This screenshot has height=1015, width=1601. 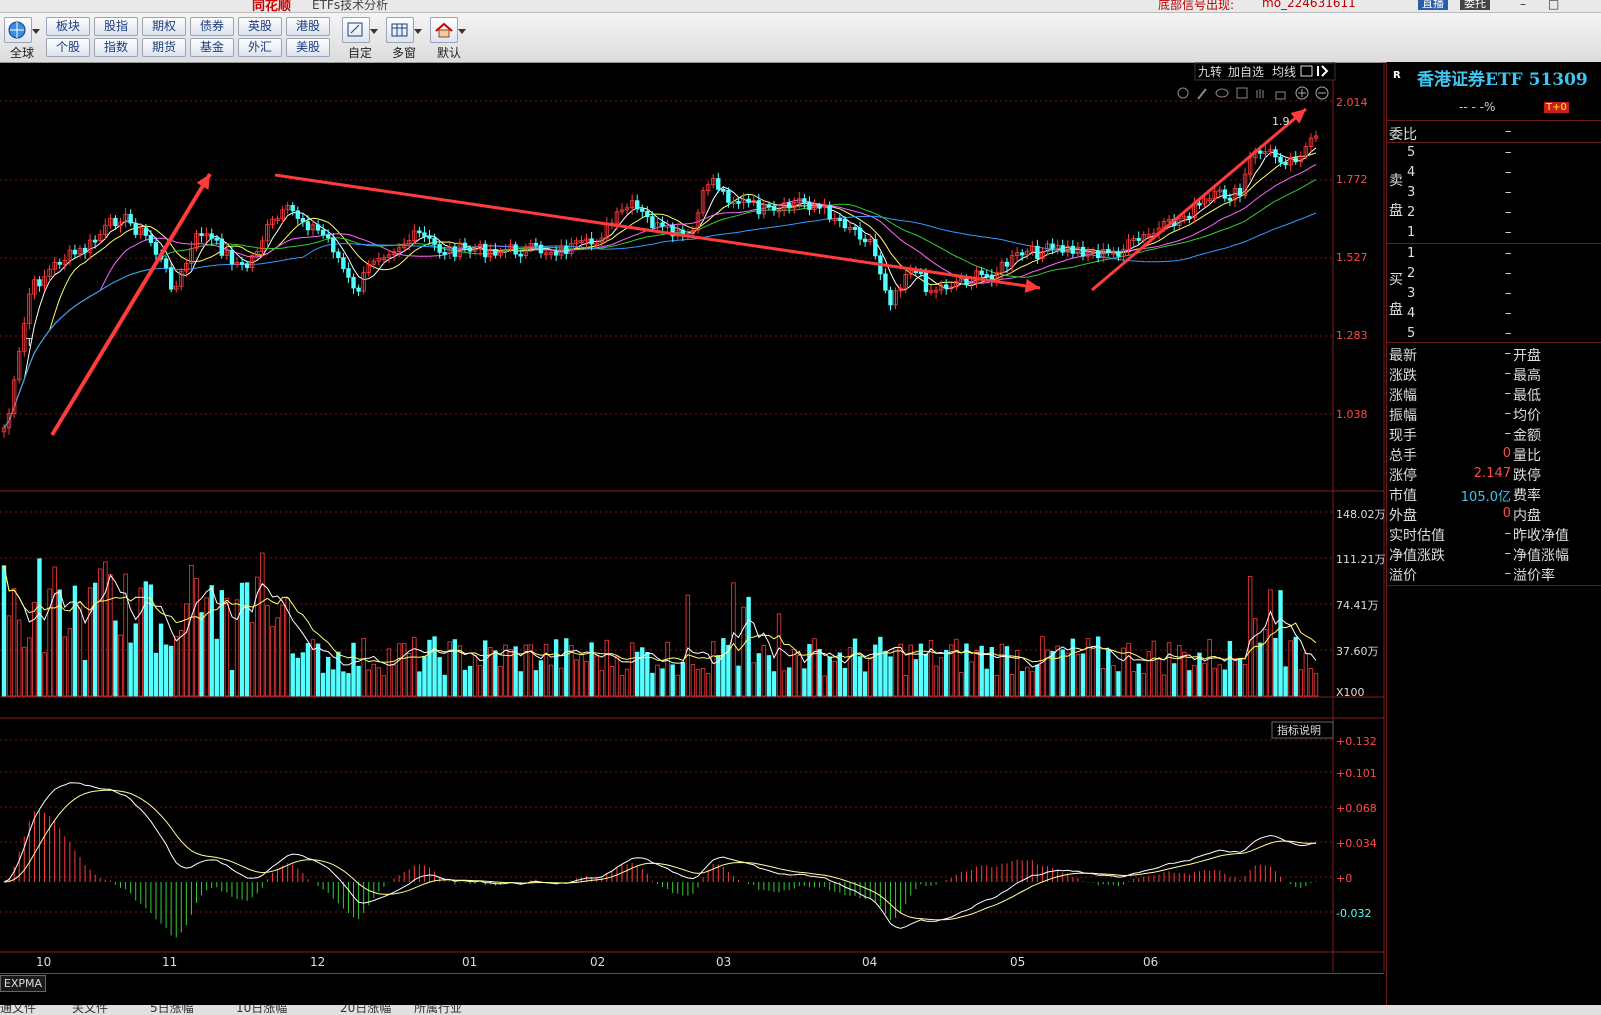 What do you see at coordinates (438, 1010) in the screenshot?
I see `bottom-tab: 所属行业` at bounding box center [438, 1010].